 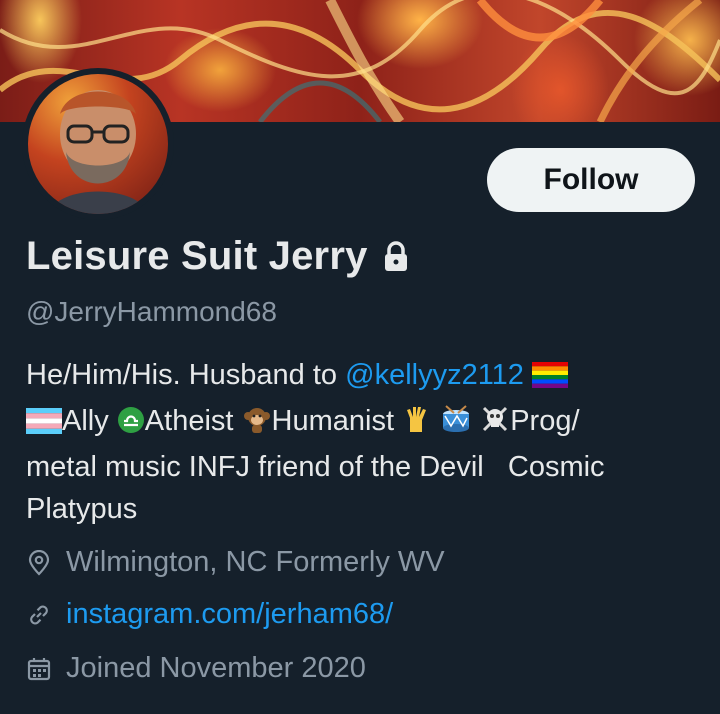 What do you see at coordinates (434, 375) in the screenshot?
I see `mention-link: @kellyyz2112` at bounding box center [434, 375].